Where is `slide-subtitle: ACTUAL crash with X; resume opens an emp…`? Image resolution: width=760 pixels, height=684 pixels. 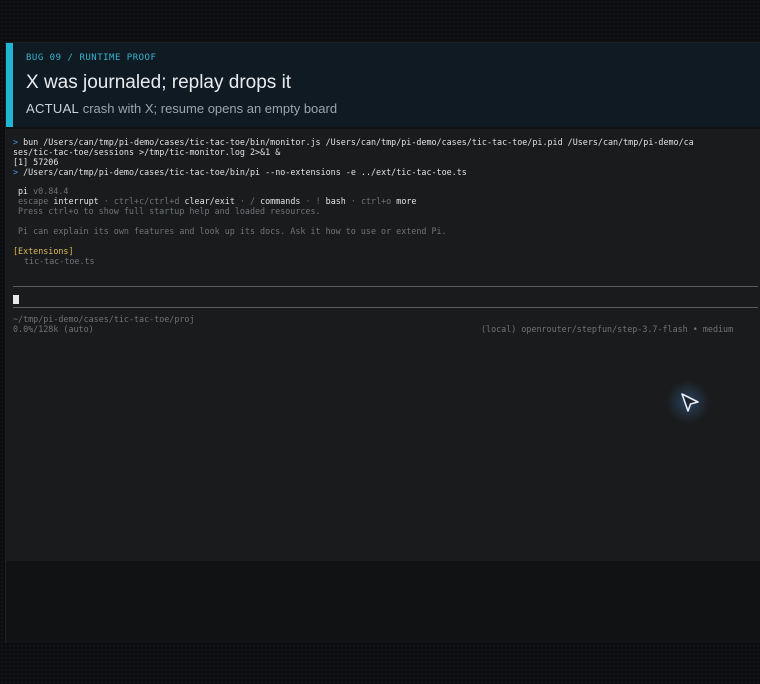
slide-subtitle: ACTUAL crash with X; resume opens an emp… is located at coordinates (181, 108).